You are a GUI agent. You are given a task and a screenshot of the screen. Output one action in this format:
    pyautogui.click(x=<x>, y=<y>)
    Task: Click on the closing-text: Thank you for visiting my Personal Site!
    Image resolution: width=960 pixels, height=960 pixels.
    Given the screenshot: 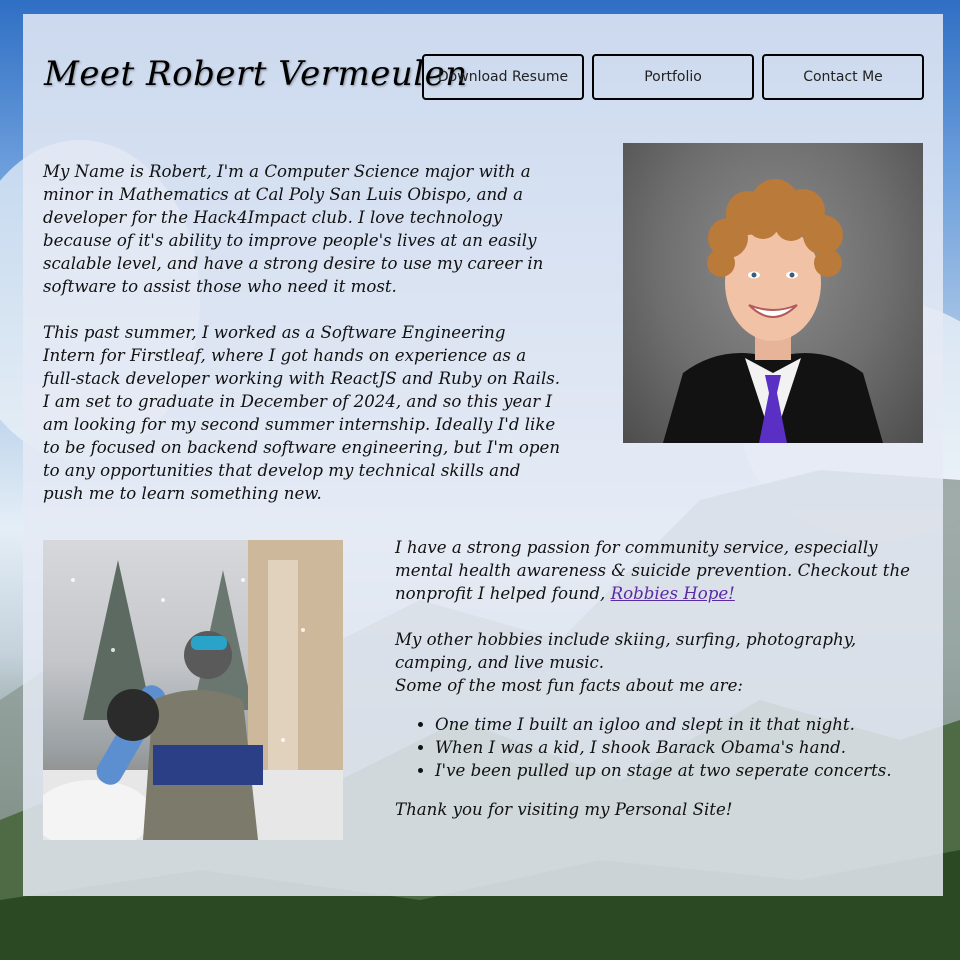 What is the action you would take?
    pyautogui.click(x=564, y=809)
    